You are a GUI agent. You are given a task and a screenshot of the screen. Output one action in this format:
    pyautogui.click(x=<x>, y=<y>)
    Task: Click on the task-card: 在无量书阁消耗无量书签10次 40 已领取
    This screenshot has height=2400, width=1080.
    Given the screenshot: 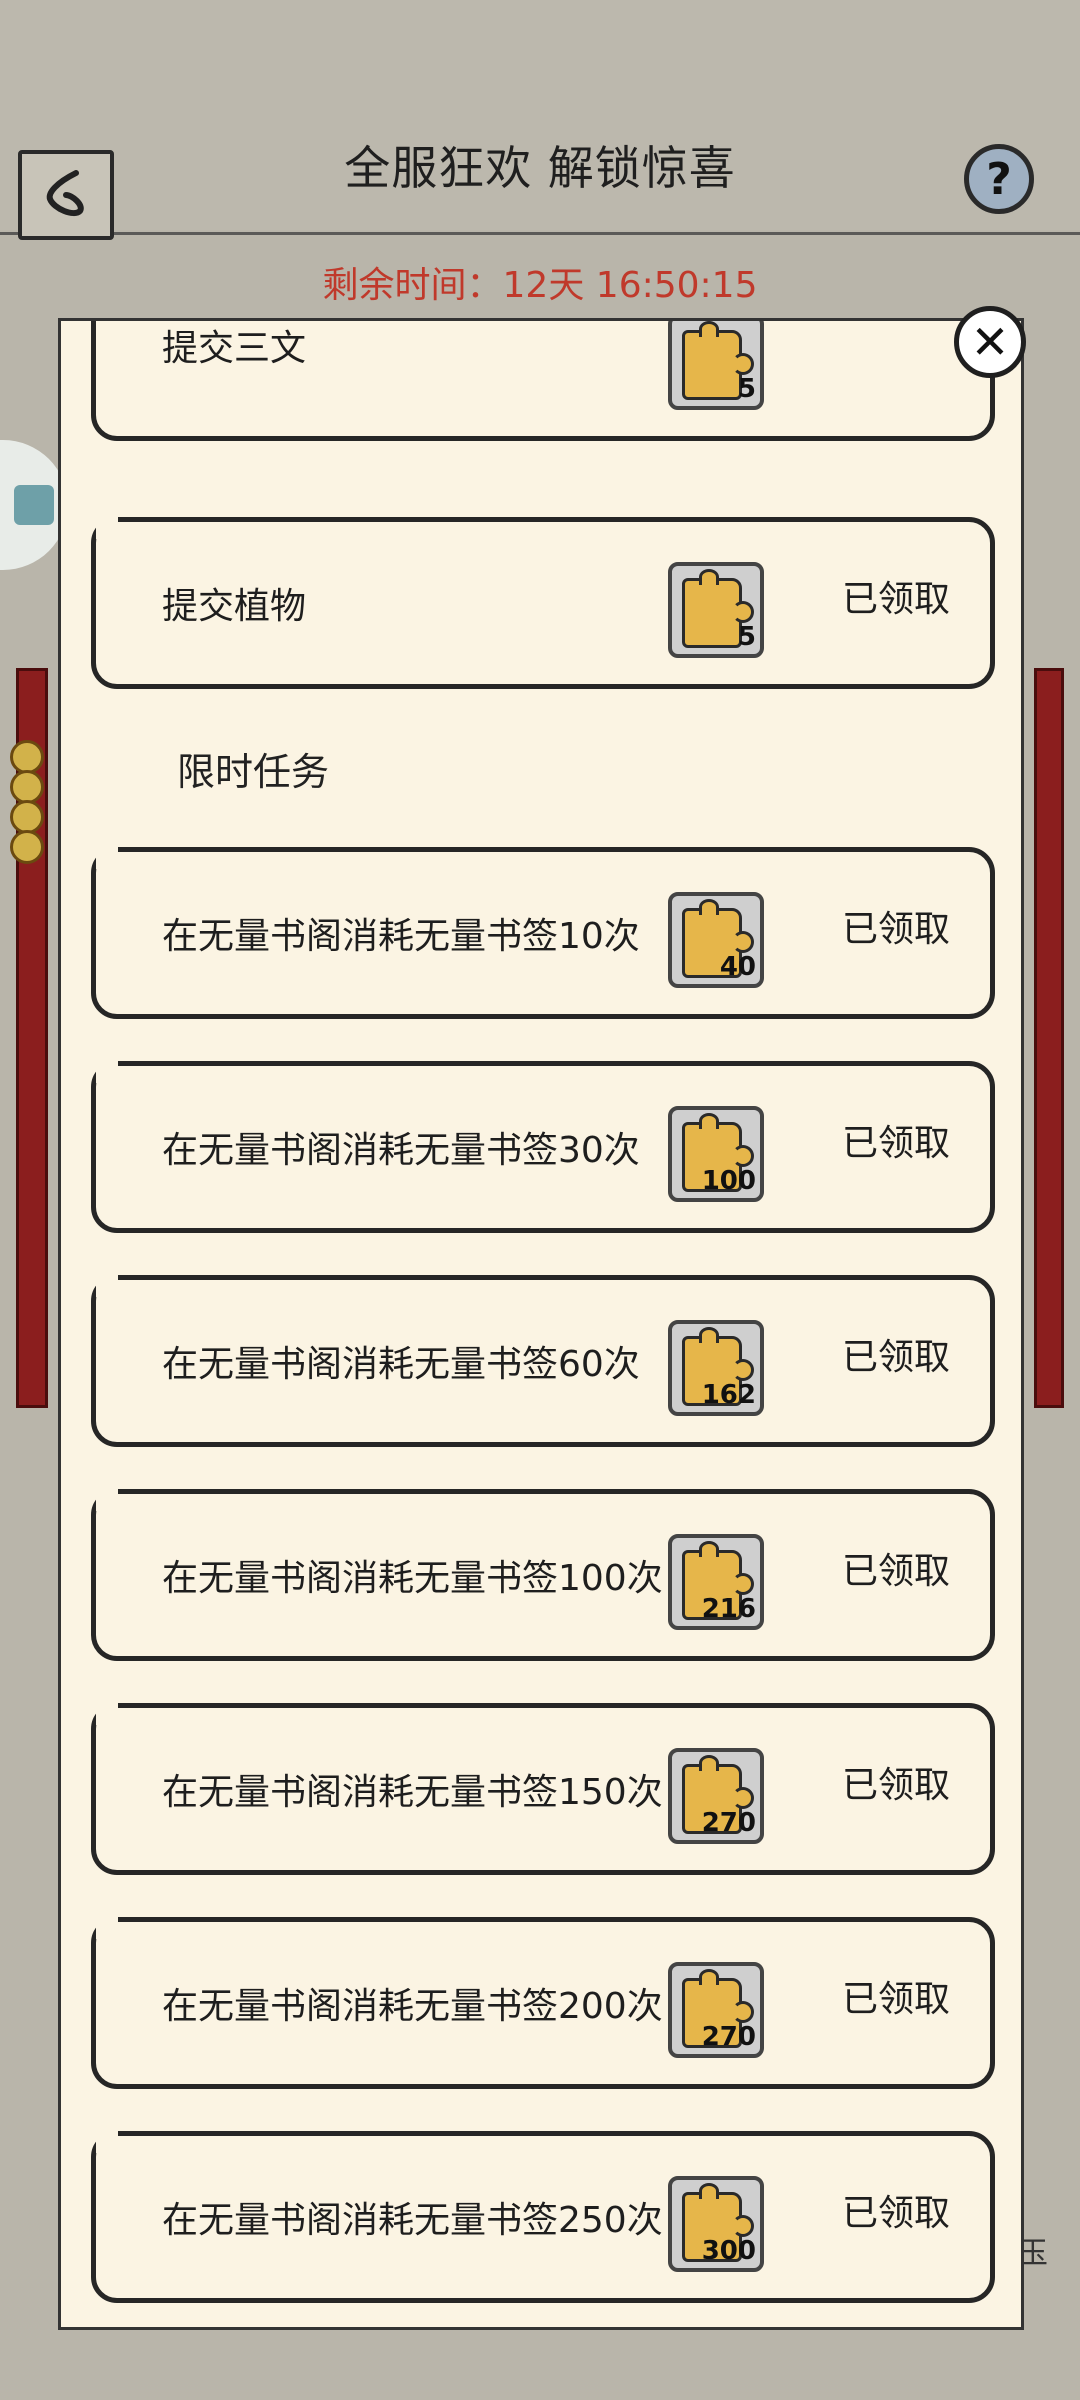 What is the action you would take?
    pyautogui.click(x=543, y=933)
    